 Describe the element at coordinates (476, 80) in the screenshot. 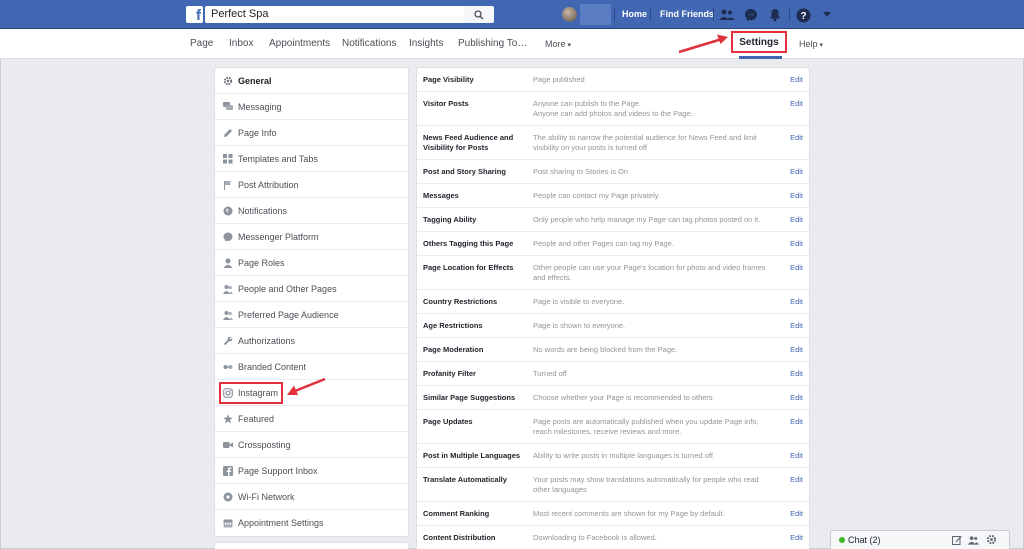

I see `setting-label: Page Visibility` at that location.